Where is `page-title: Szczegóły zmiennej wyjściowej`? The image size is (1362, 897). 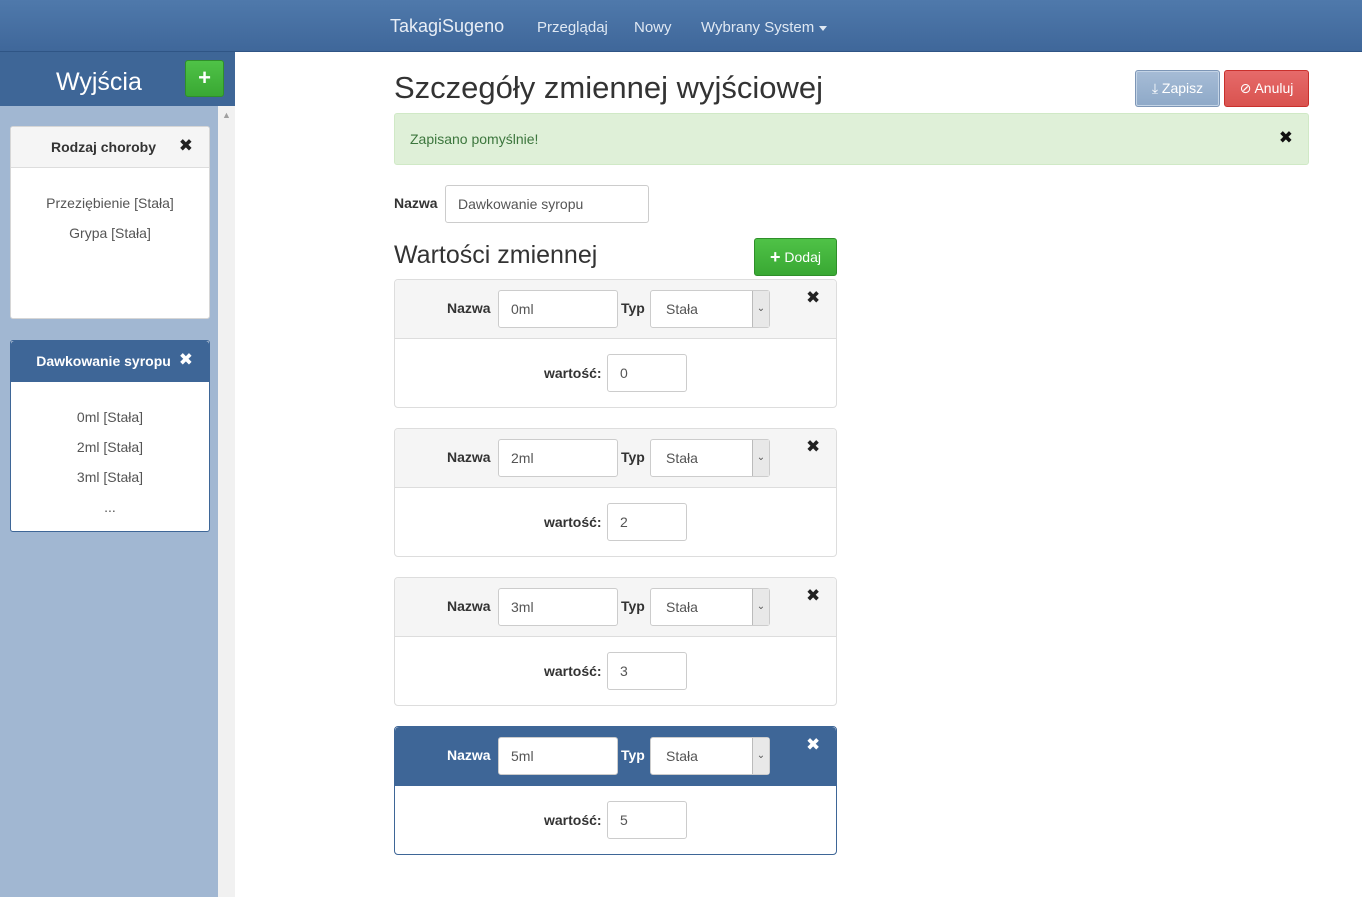
page-title: Szczegóły zmiennej wyjściowej is located at coordinates (608, 87).